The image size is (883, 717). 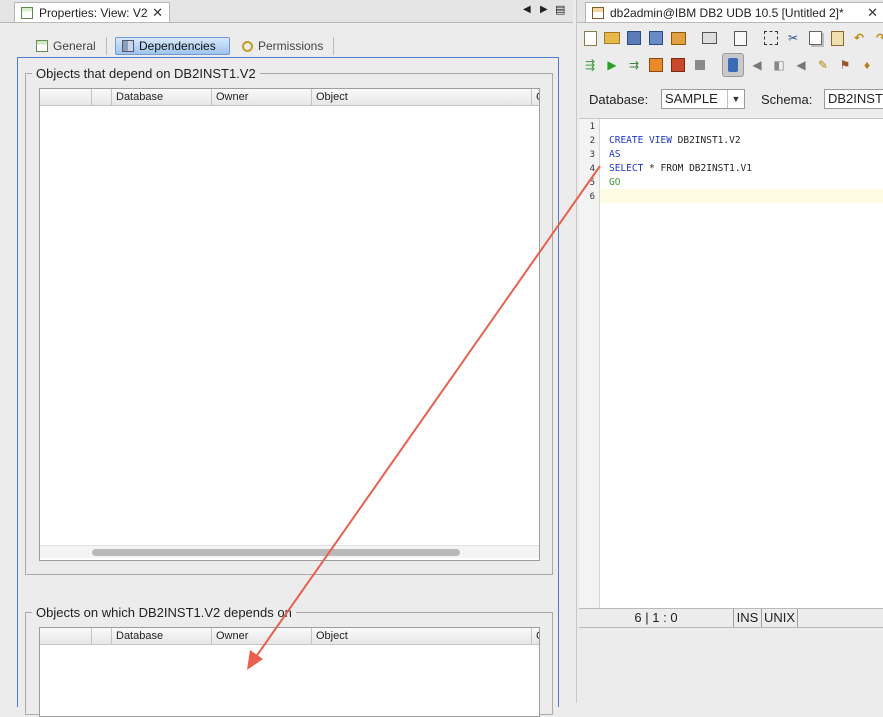 I want to click on history-icon: ⚑, so click(x=845, y=65).